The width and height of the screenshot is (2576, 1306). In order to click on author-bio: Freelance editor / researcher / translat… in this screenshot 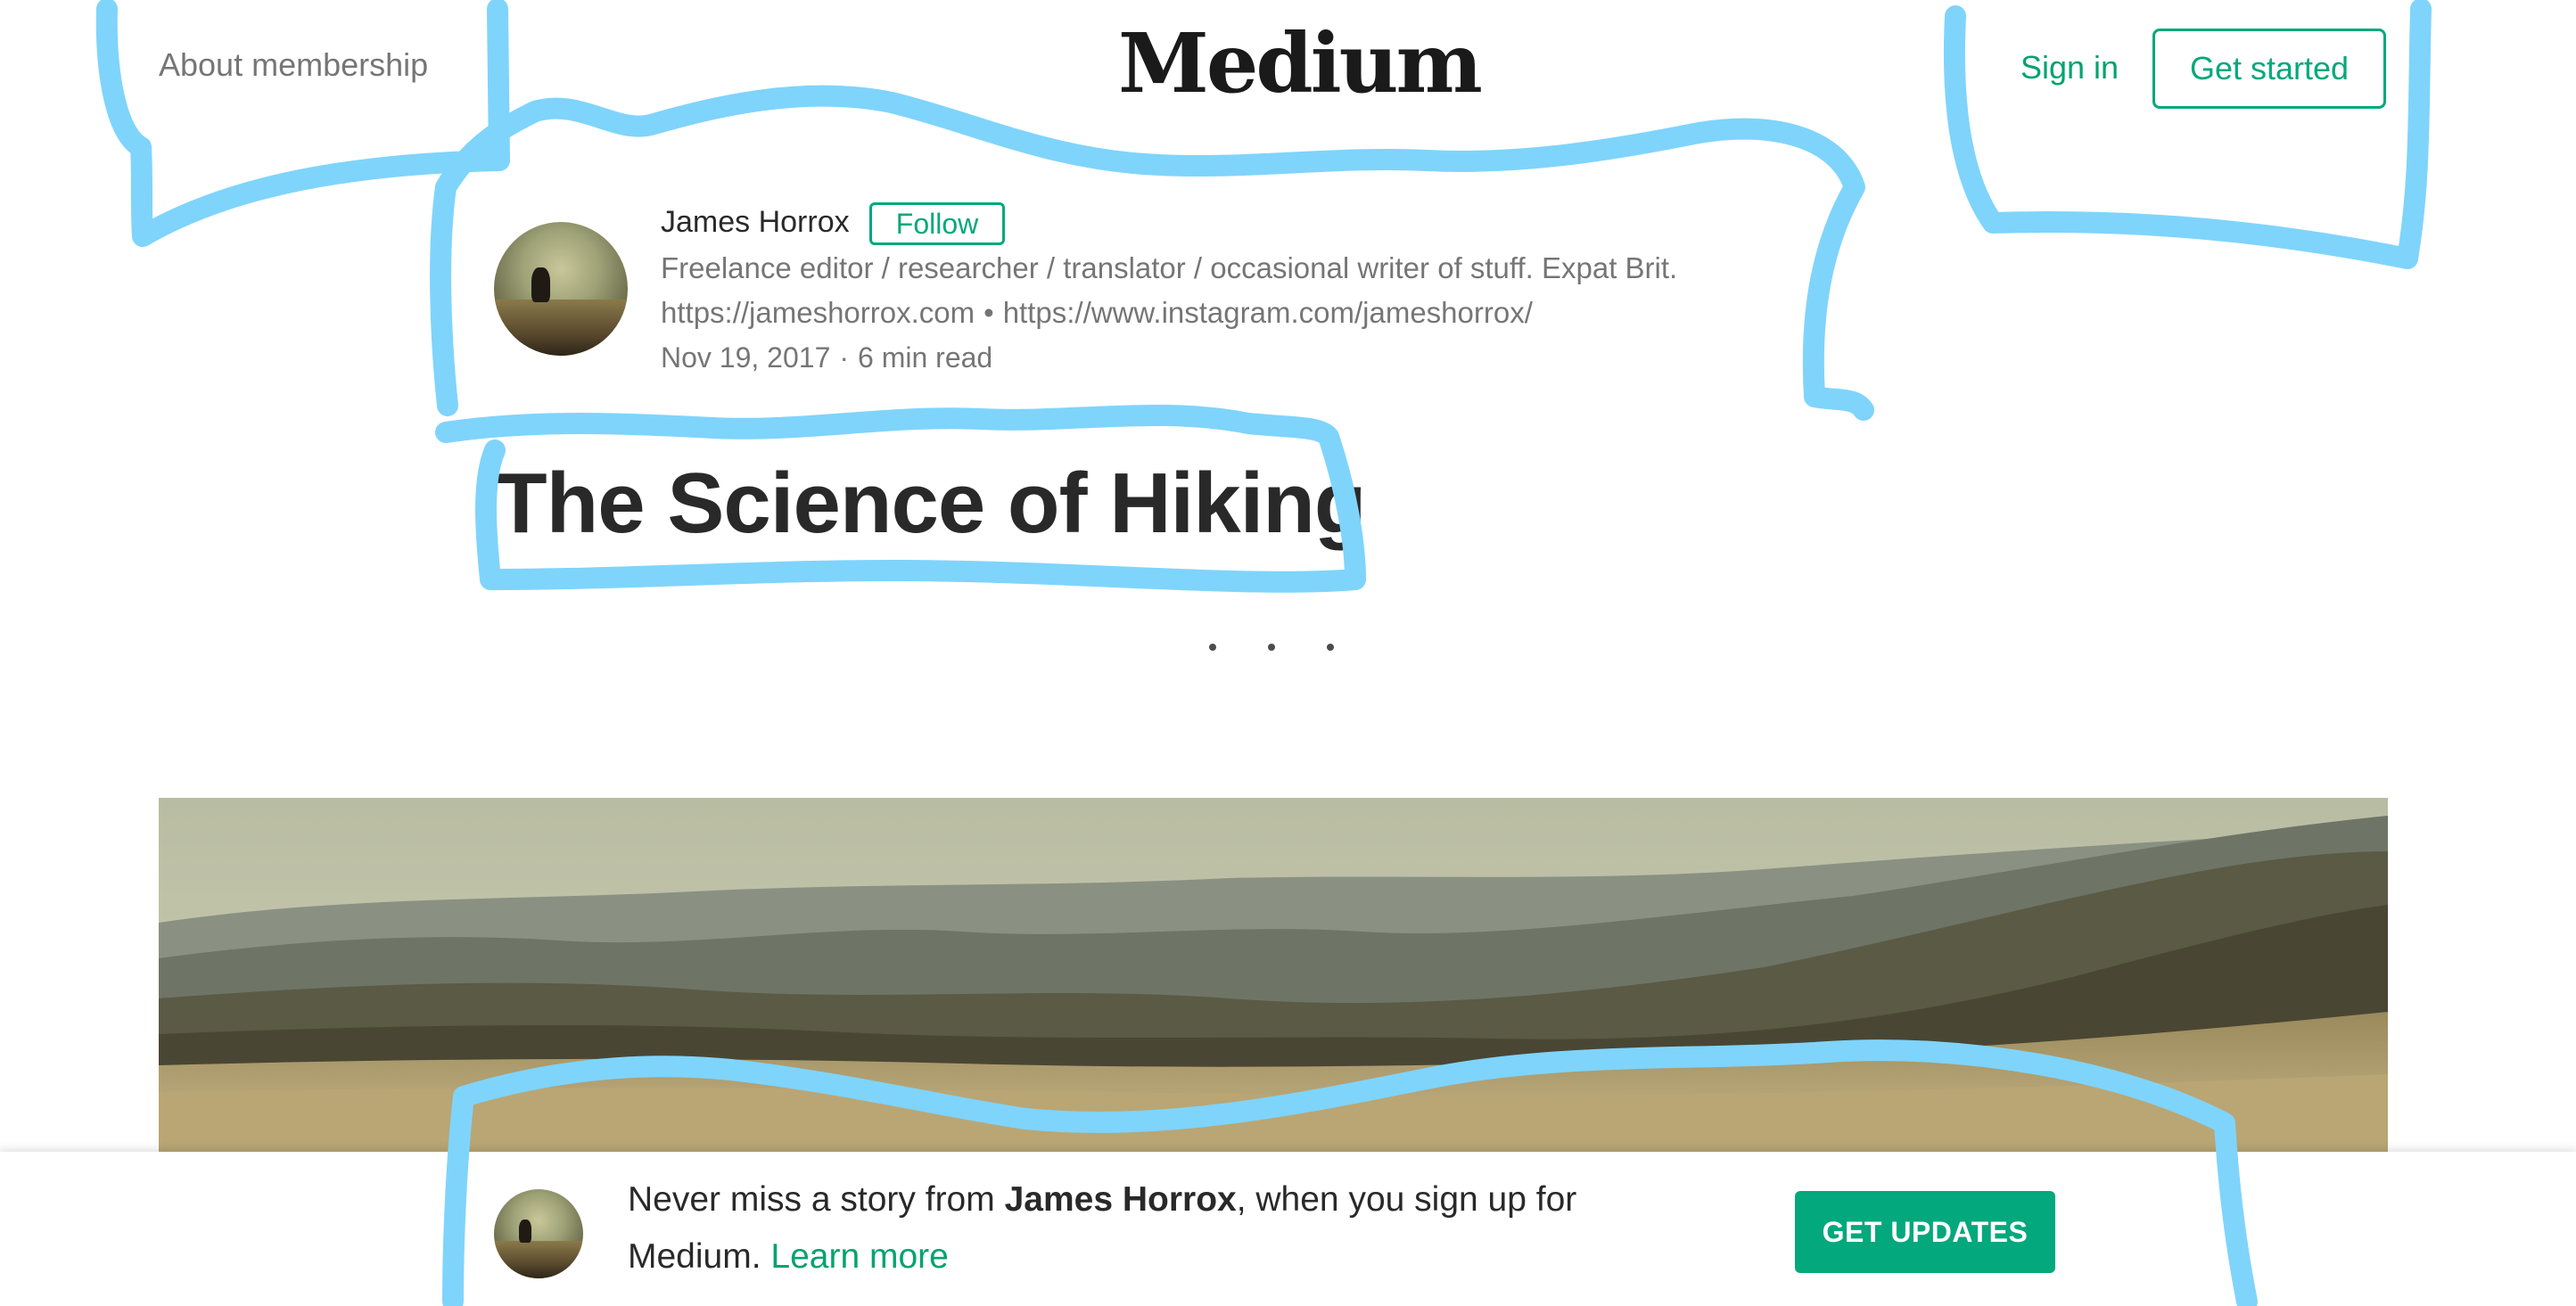, I will do `click(1169, 267)`.